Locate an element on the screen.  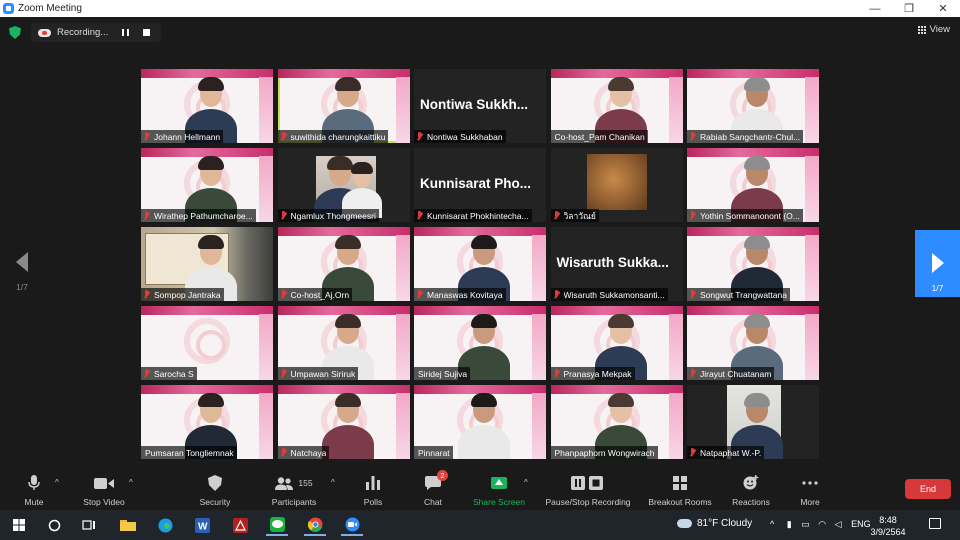
pause-stop-recording-button: Pause/Stop Recording is located at coordinates (588, 488).